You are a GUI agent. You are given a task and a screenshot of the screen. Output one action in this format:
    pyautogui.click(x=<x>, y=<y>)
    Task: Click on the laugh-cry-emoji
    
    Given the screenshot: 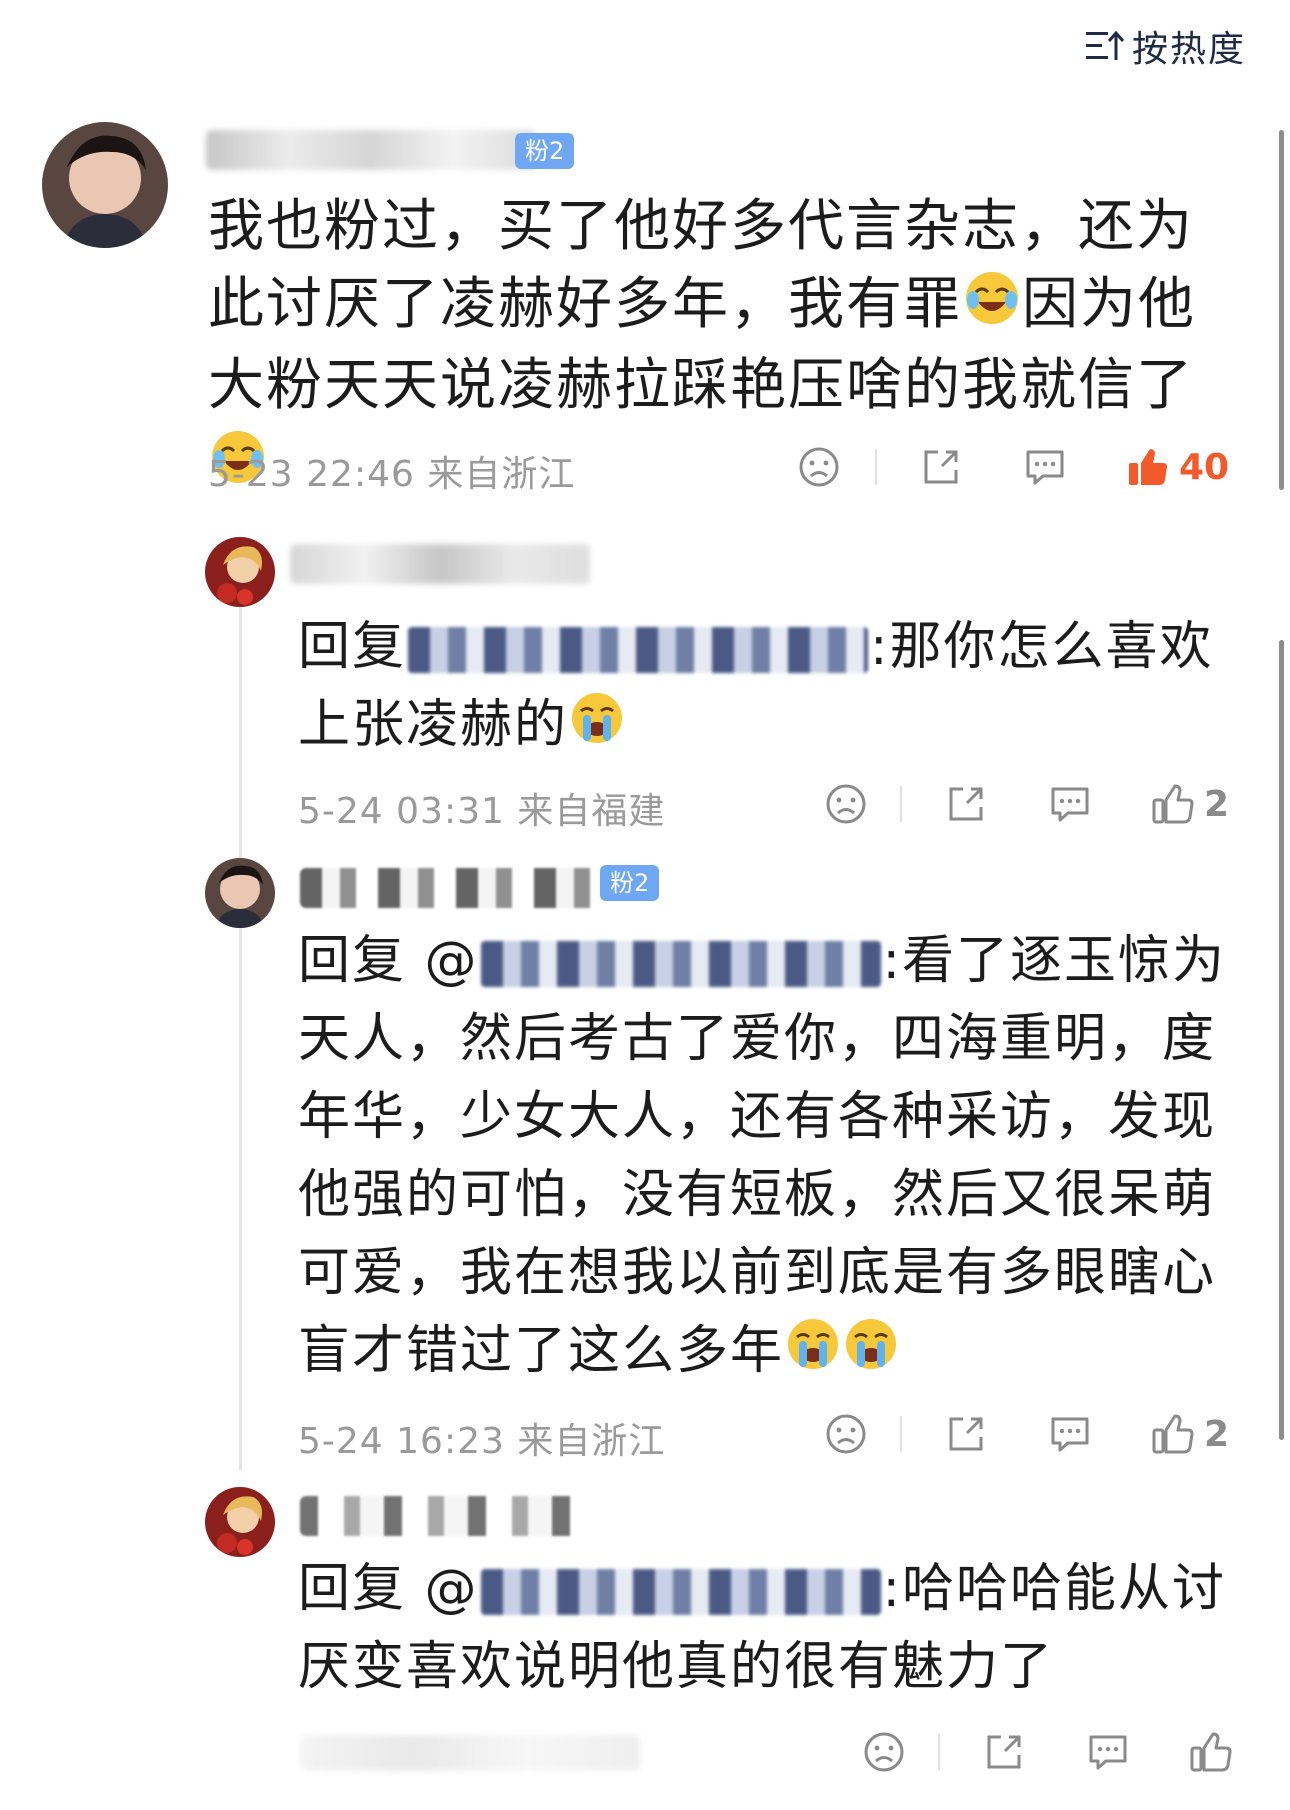 What is the action you would take?
    pyautogui.click(x=992, y=308)
    